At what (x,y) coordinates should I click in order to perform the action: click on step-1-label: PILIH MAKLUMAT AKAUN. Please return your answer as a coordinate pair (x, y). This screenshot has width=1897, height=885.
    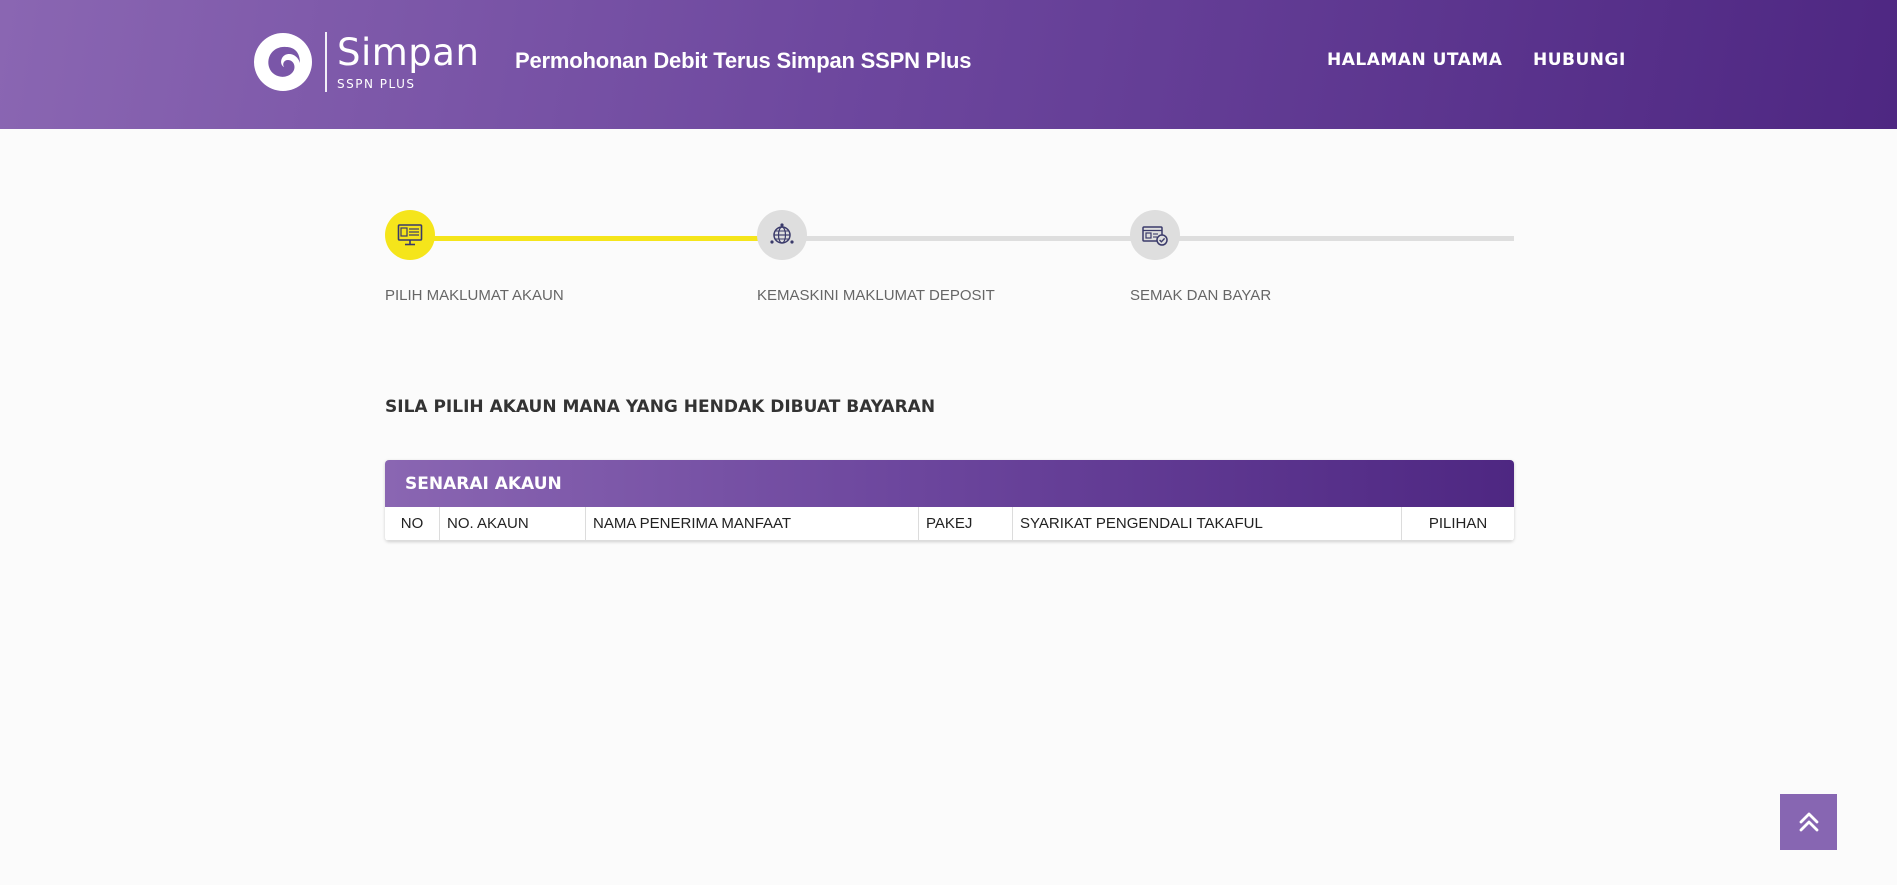
    Looking at the image, I should click on (474, 295).